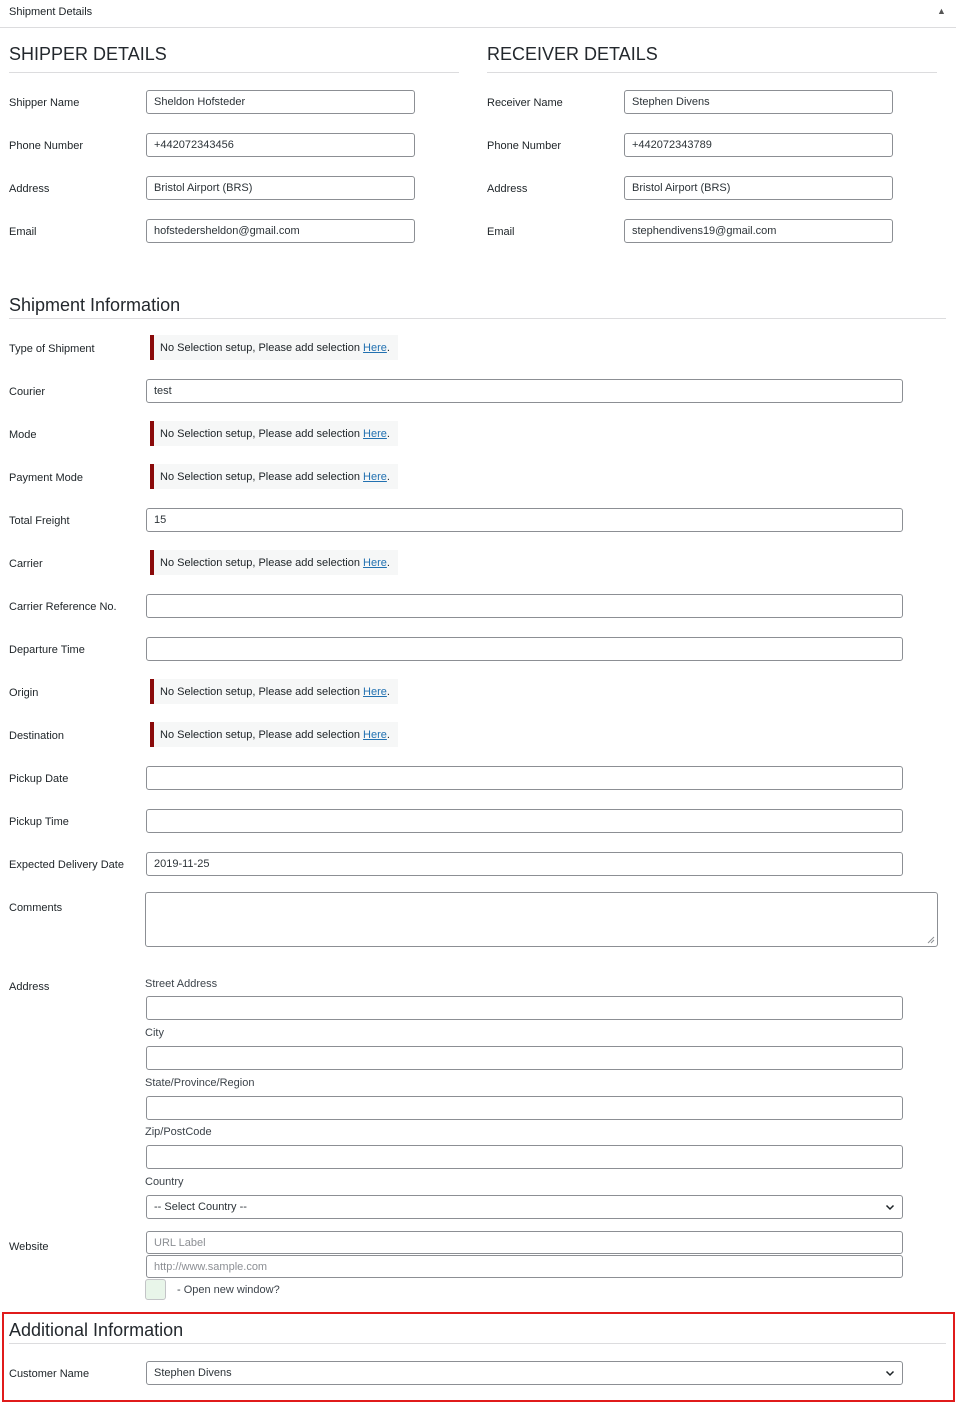 This screenshot has height=1404, width=956. I want to click on receiver-address-input: Bristol Airport (BRS), so click(758, 188).